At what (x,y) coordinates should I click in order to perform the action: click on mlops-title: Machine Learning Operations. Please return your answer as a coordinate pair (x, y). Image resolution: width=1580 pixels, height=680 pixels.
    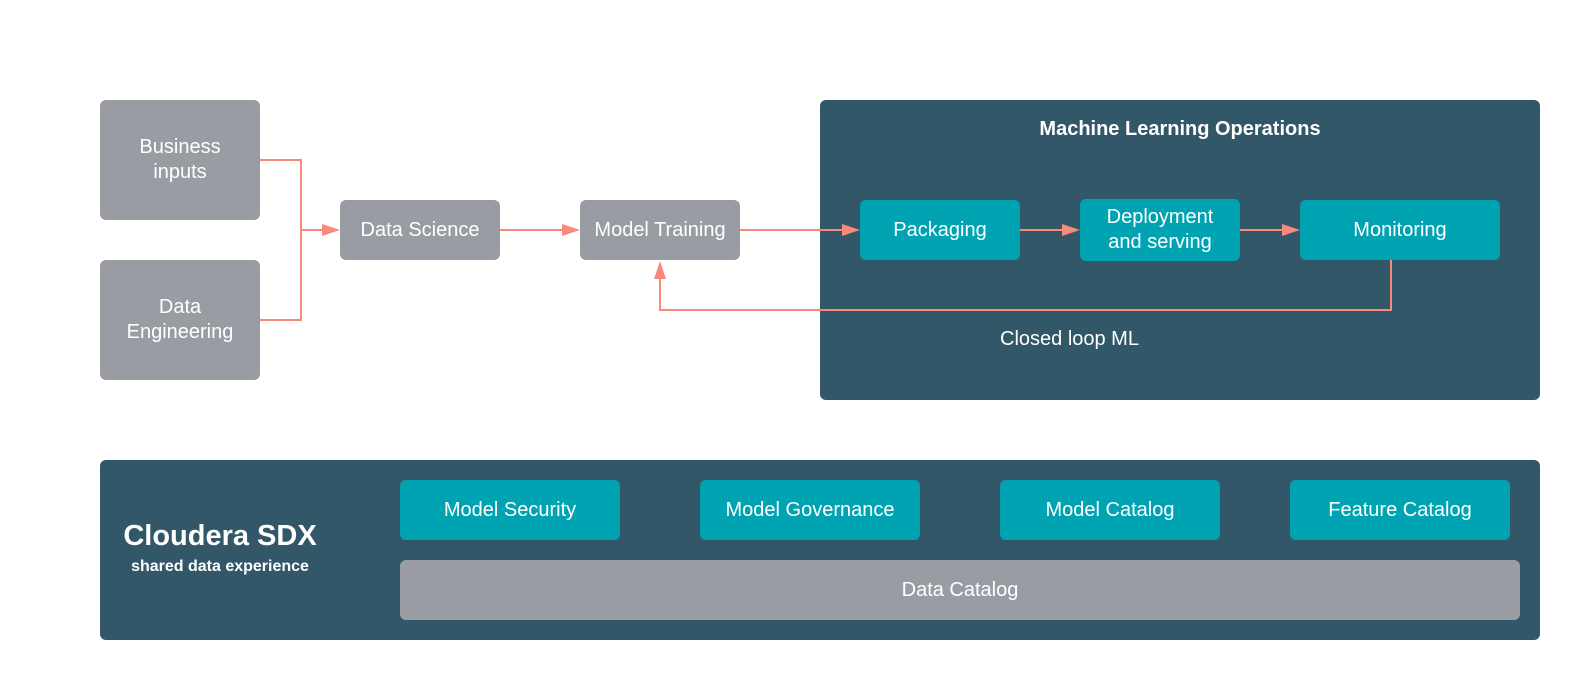
    Looking at the image, I should click on (1180, 129).